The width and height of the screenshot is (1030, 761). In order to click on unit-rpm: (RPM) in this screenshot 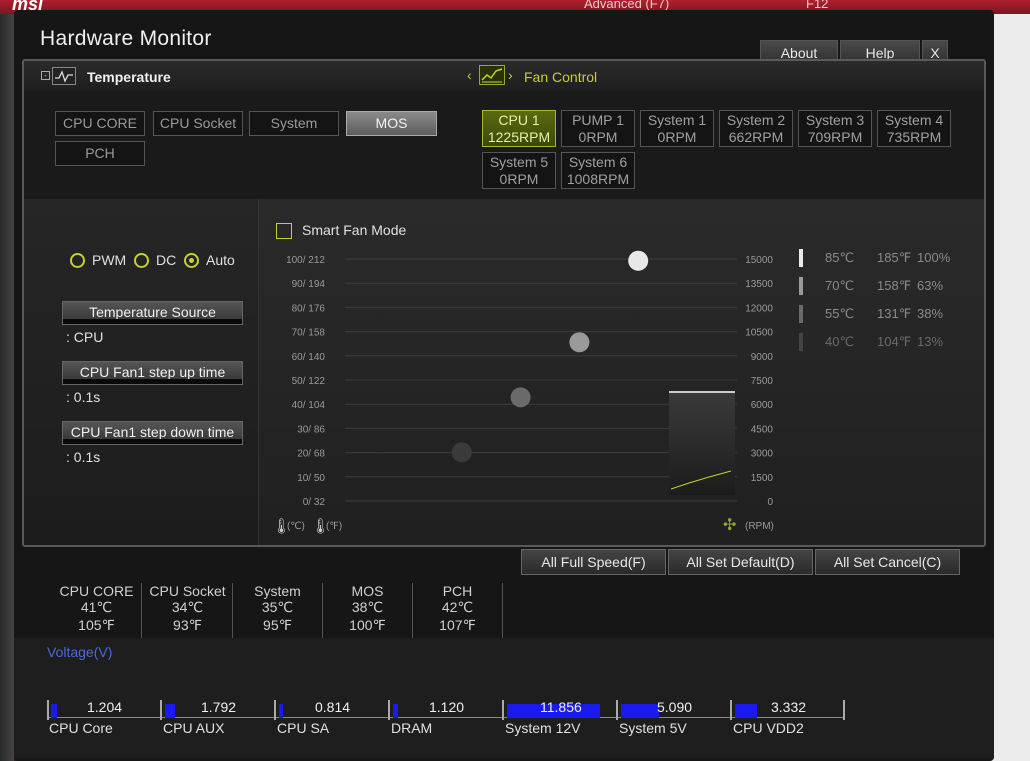, I will do `click(759, 526)`.